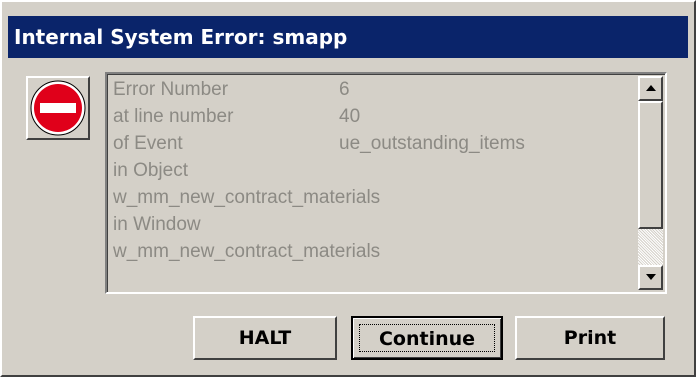  I want to click on error-number-label: Error Number, so click(171, 89).